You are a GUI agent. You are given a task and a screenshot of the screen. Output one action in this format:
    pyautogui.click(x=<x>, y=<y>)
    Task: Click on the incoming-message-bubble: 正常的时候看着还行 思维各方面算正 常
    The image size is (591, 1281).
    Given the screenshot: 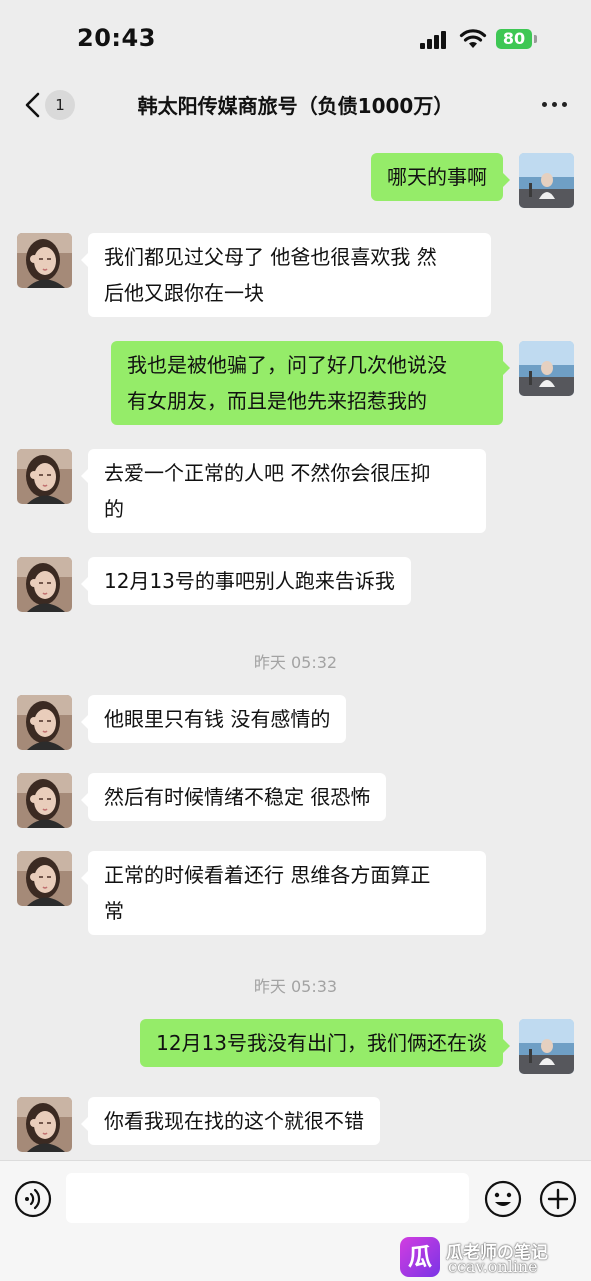 What is the action you would take?
    pyautogui.click(x=283, y=893)
    